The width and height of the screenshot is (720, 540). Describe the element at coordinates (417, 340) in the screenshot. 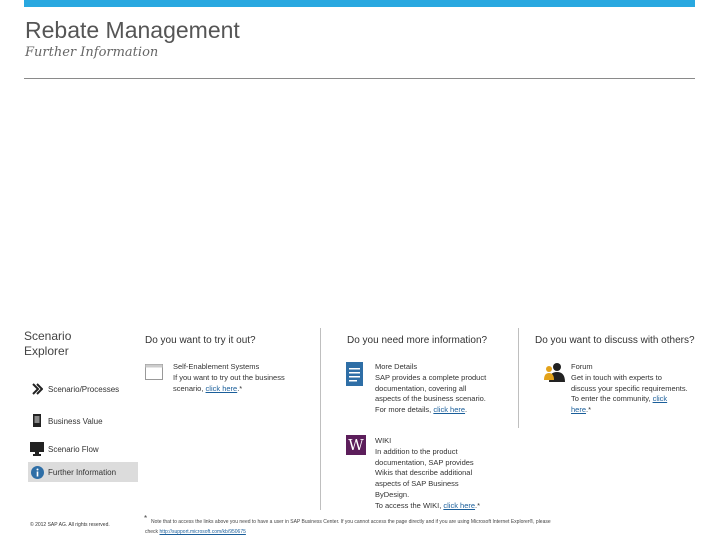

I see `column-heading-info: Do you need more information?` at that location.